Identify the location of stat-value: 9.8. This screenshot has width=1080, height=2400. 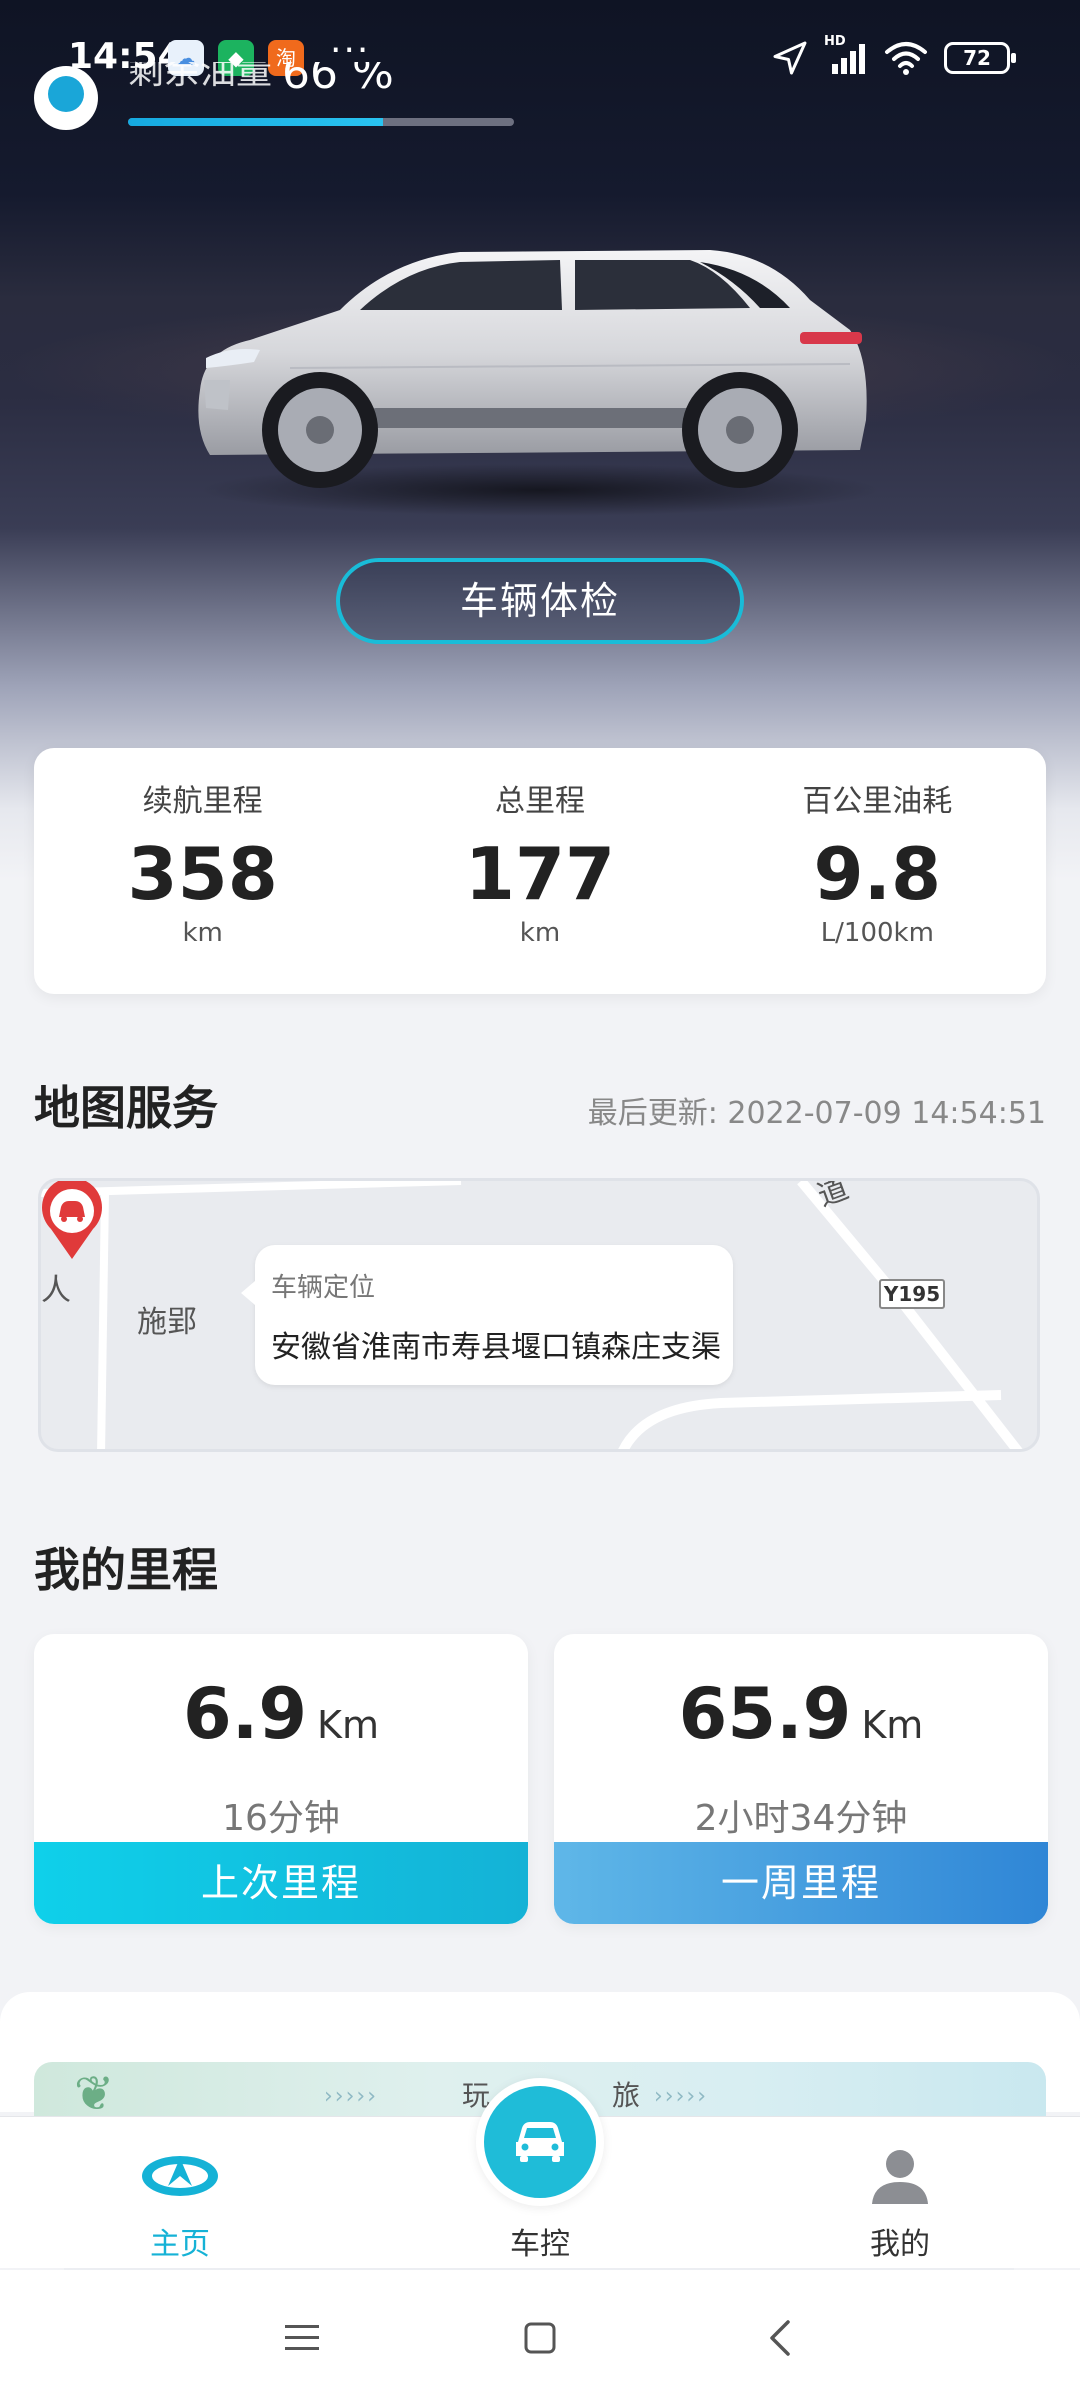
(877, 874).